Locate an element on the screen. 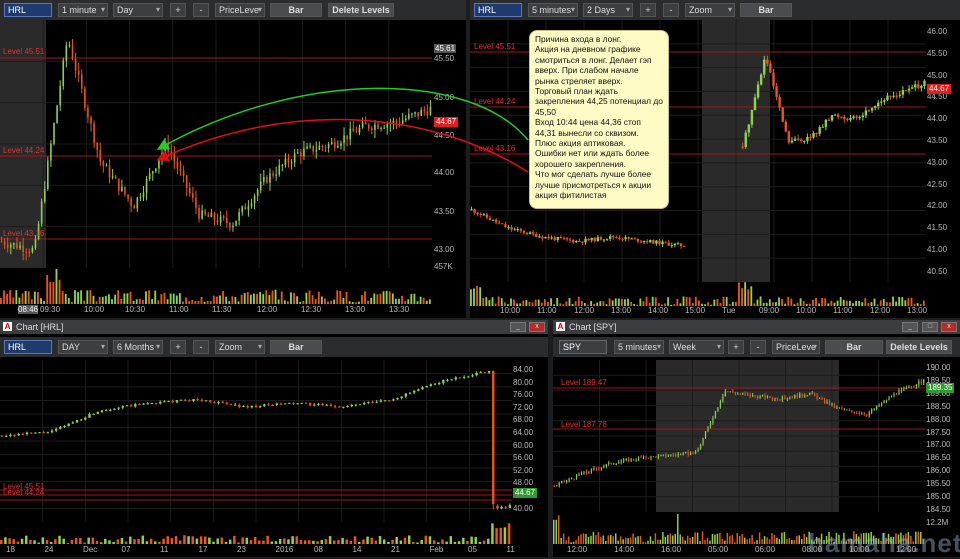  range-select: 6 Months is located at coordinates (138, 347).